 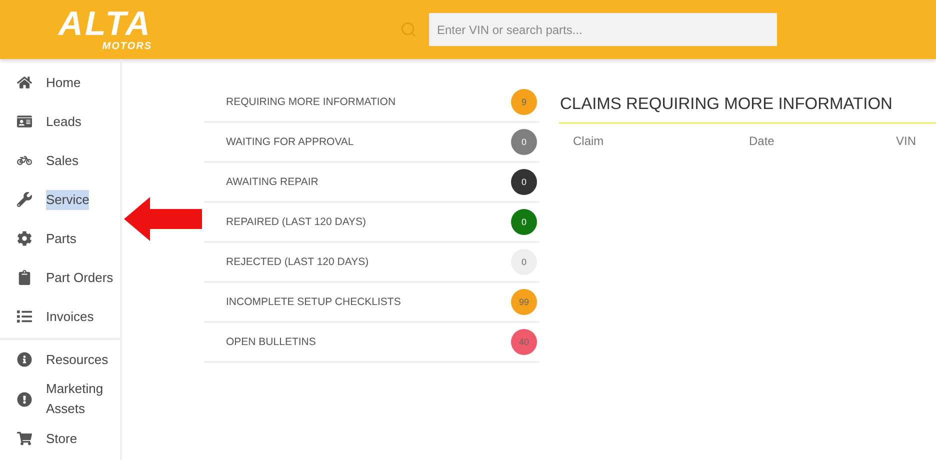 What do you see at coordinates (127, 46) in the screenshot?
I see `logo-subtitle: MOTORS` at bounding box center [127, 46].